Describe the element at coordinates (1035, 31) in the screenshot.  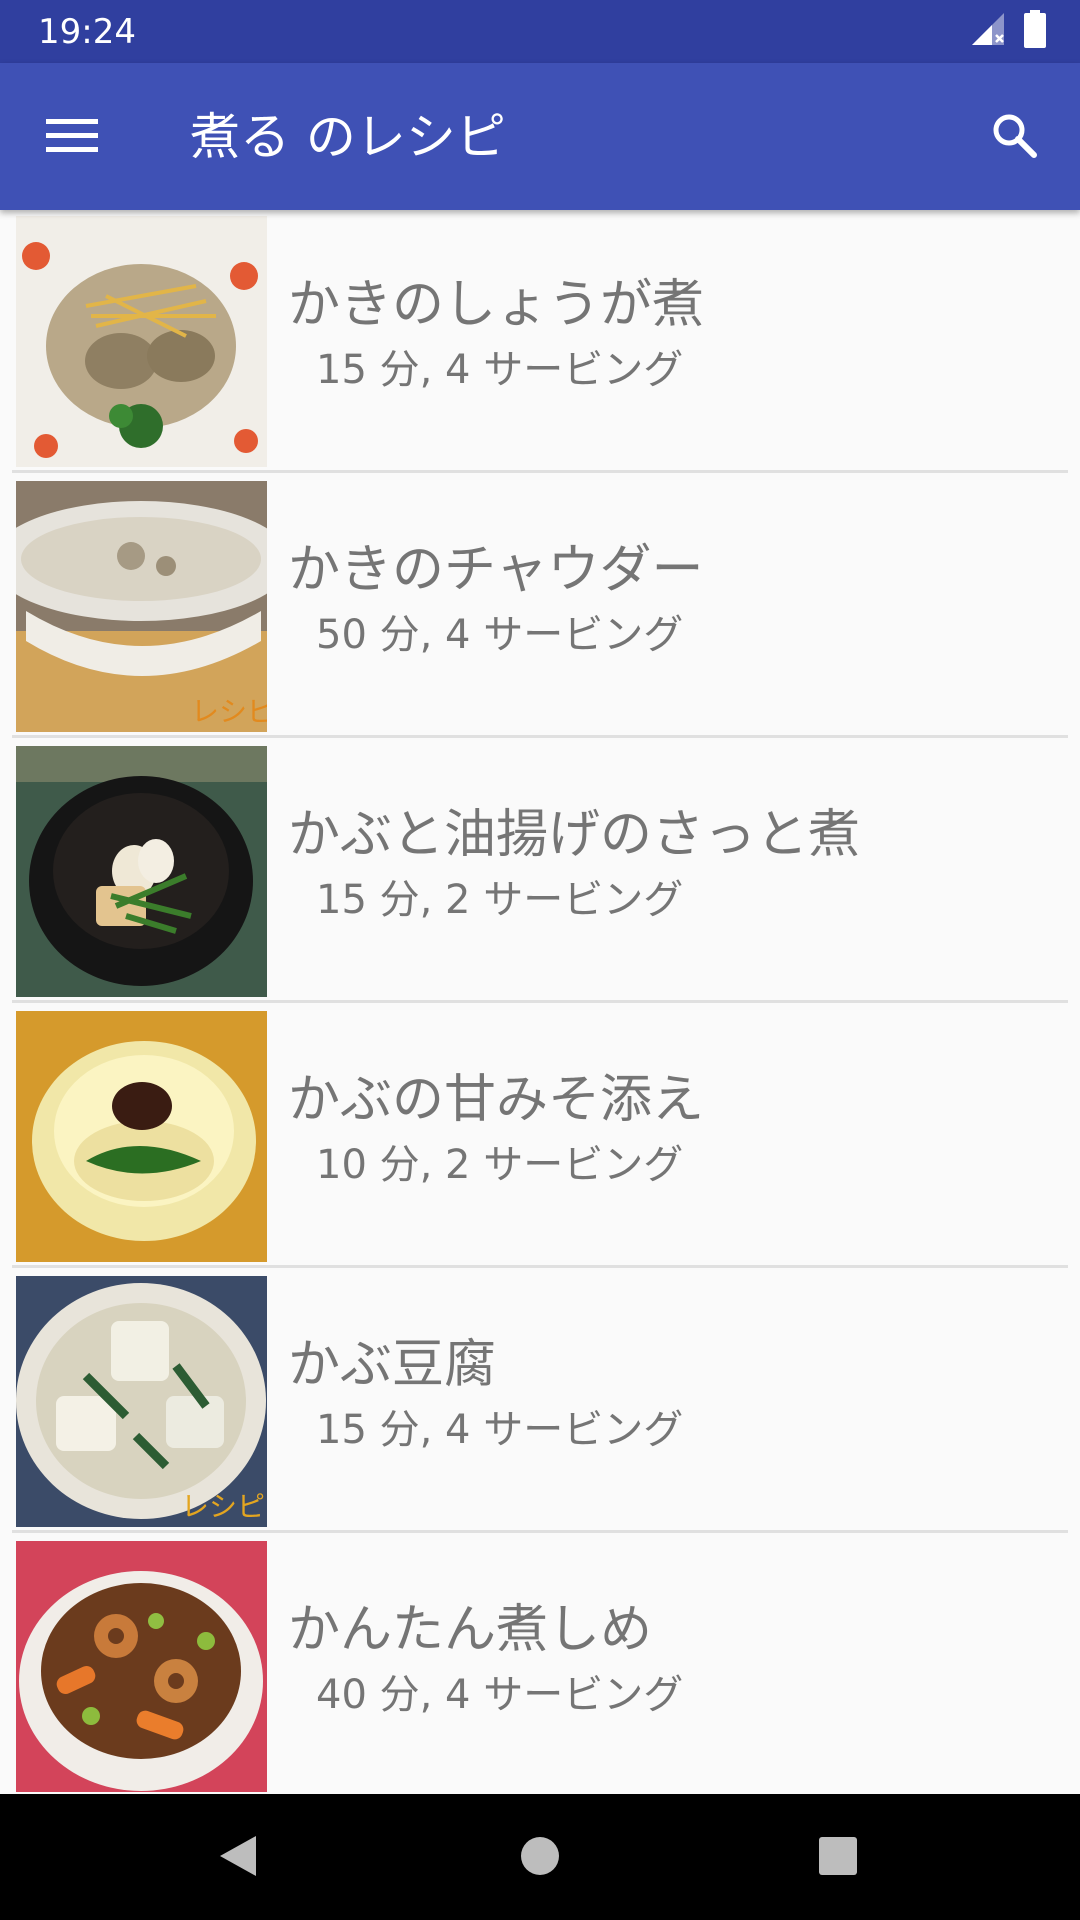
I see `battery-full-icon` at that location.